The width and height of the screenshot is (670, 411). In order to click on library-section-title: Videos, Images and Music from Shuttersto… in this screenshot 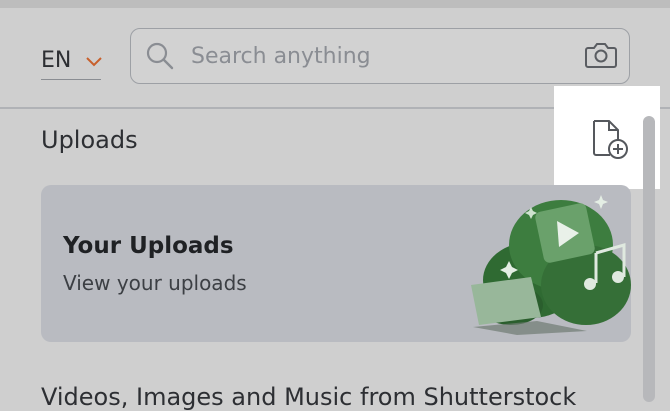, I will do `click(309, 397)`.